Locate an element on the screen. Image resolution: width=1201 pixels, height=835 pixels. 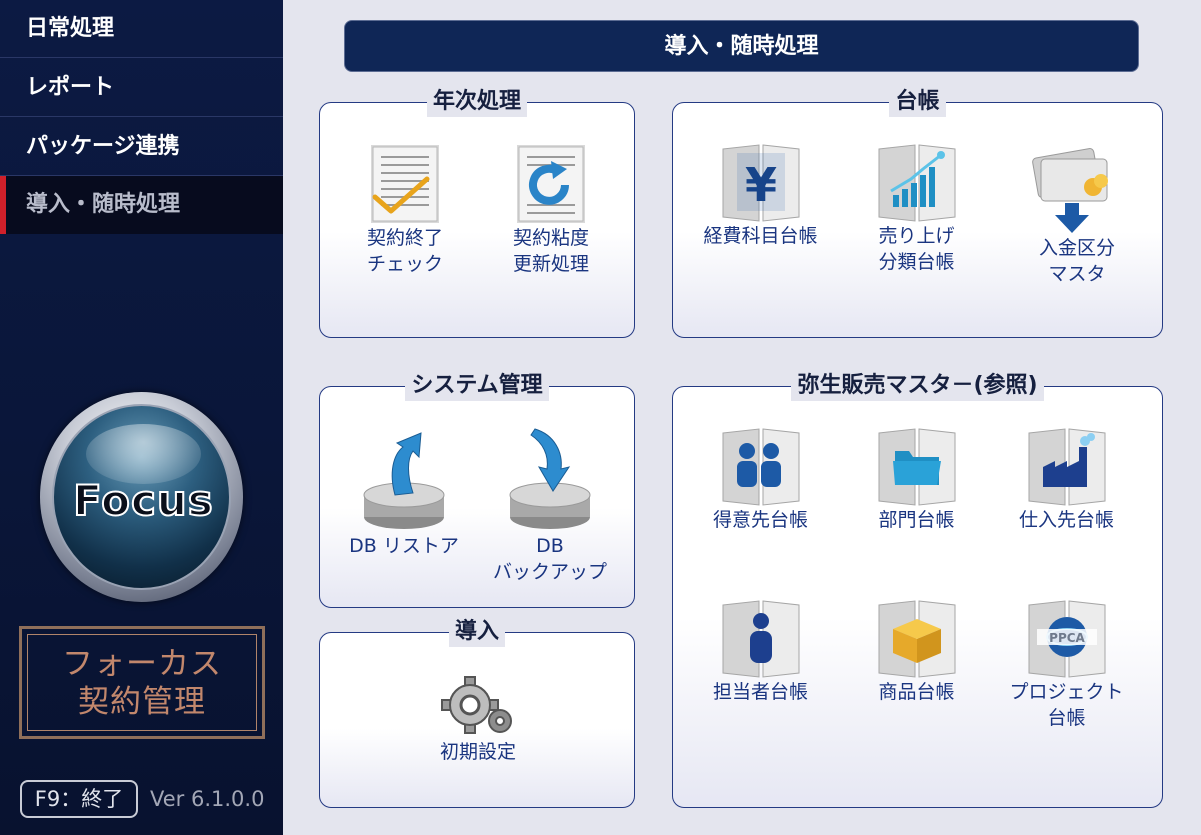
tile-customer-ledger: 得意先台帳 is located at coordinates (760, 480).